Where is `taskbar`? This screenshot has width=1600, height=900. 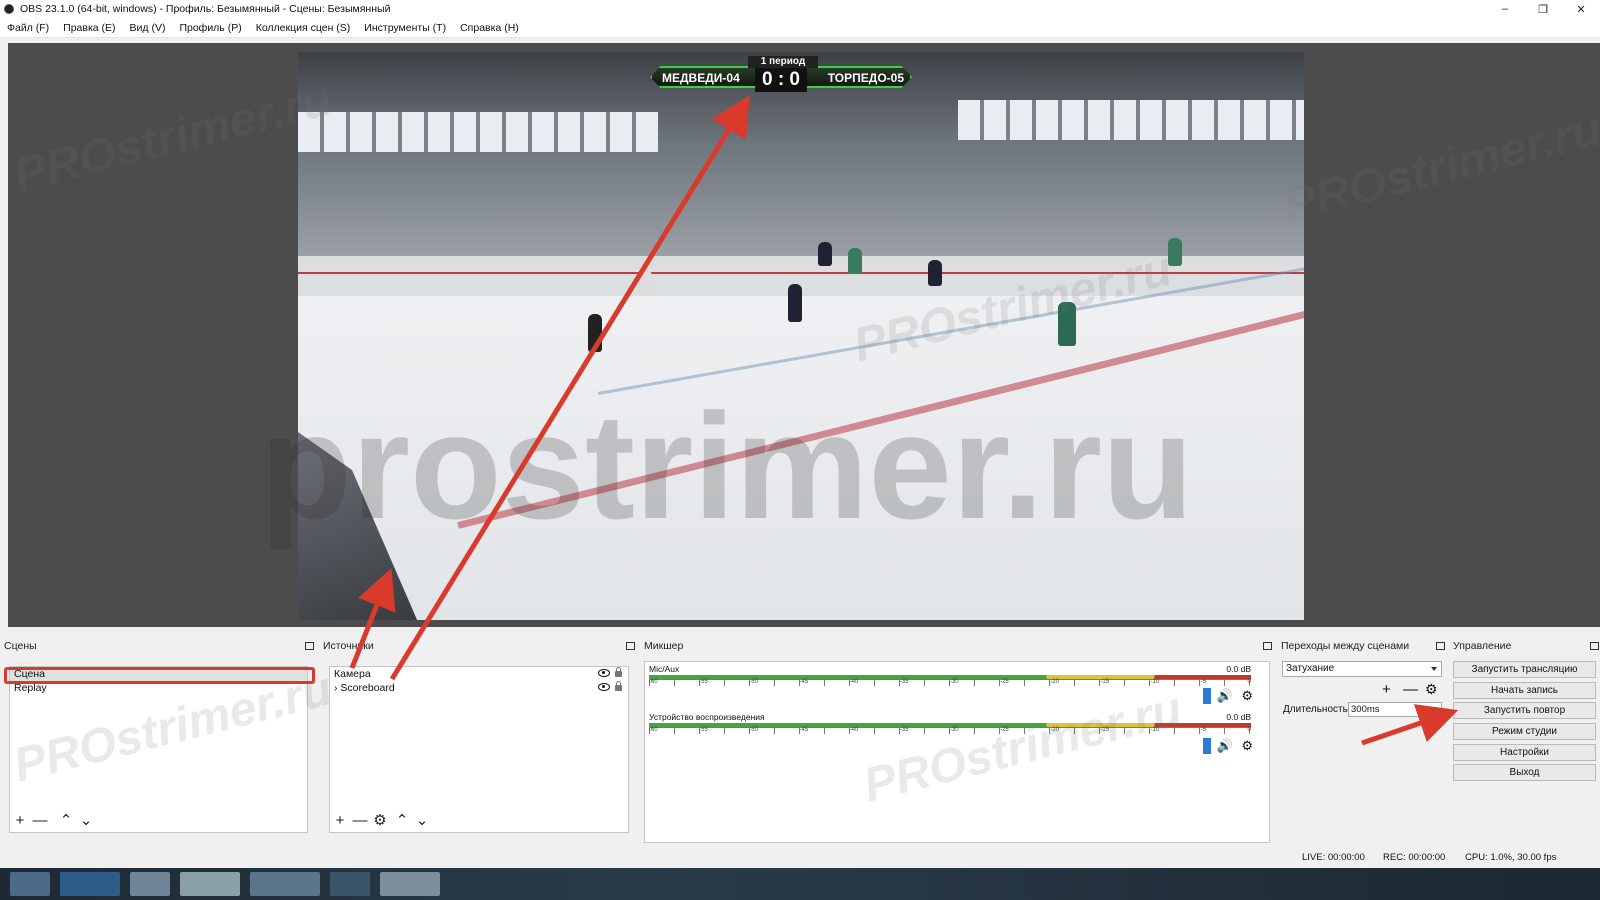 taskbar is located at coordinates (800, 884).